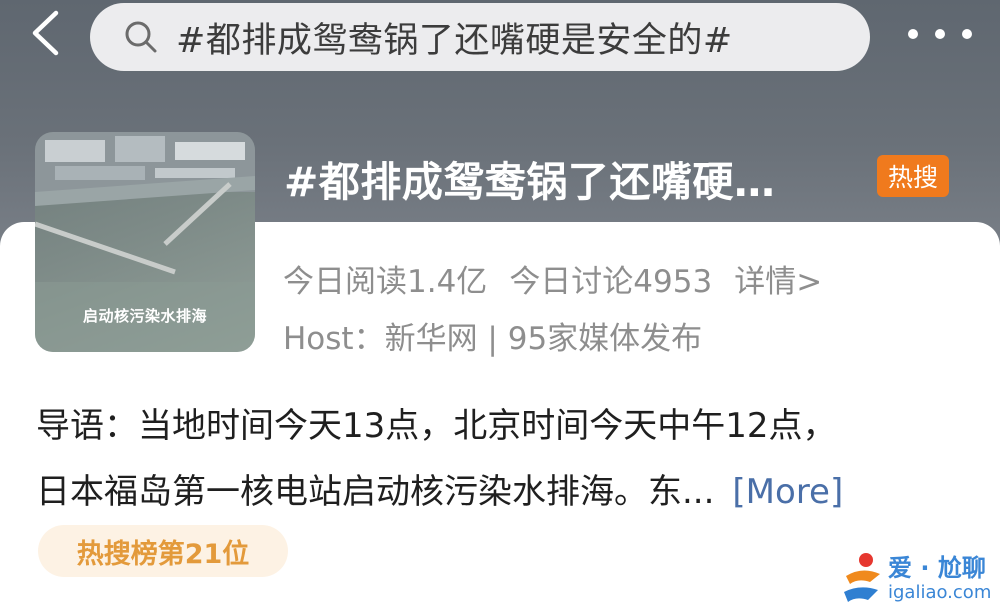  I want to click on chevron-left-icon, so click(45, 33).